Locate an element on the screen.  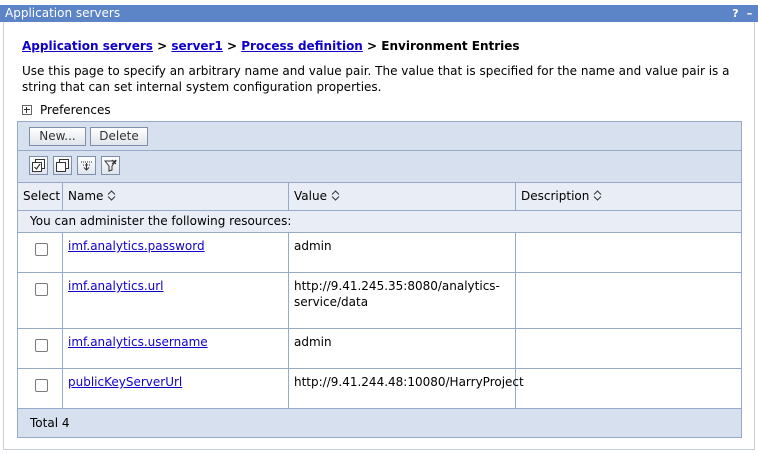
minimize-button: – is located at coordinates (749, 13).